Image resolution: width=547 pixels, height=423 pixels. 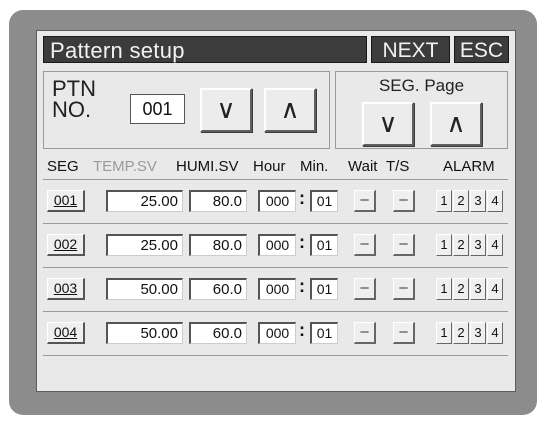 I want to click on segment-row: 002 25.00 80.0 000 : 01 – – 1 2 3 4, so click(x=275, y=245).